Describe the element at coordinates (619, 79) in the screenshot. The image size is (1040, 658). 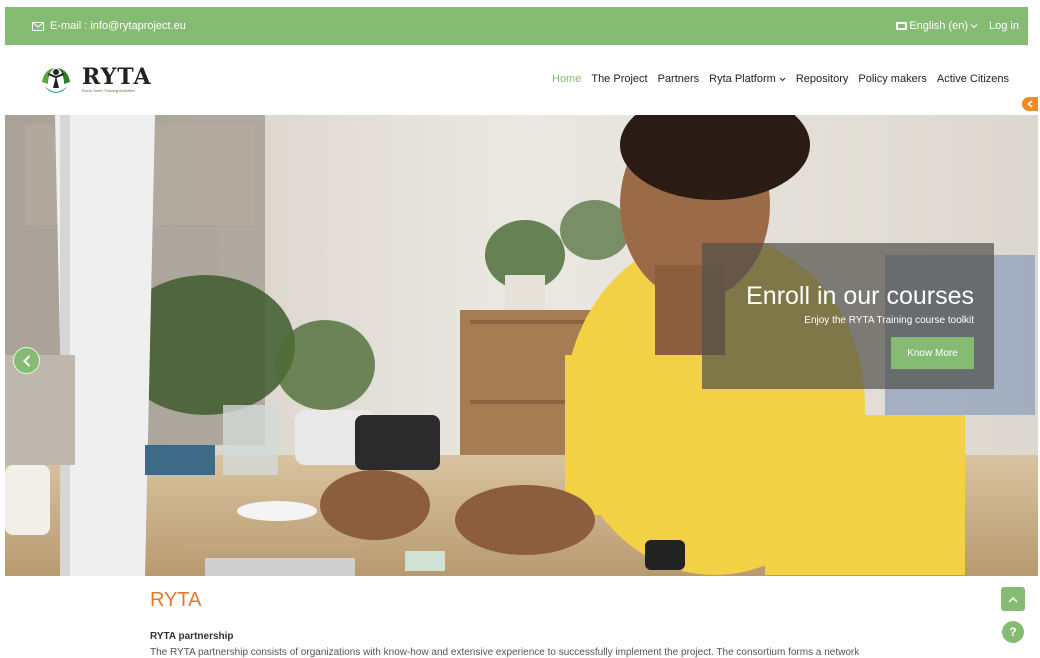
I see `nav-item-the-project: The Project` at that location.